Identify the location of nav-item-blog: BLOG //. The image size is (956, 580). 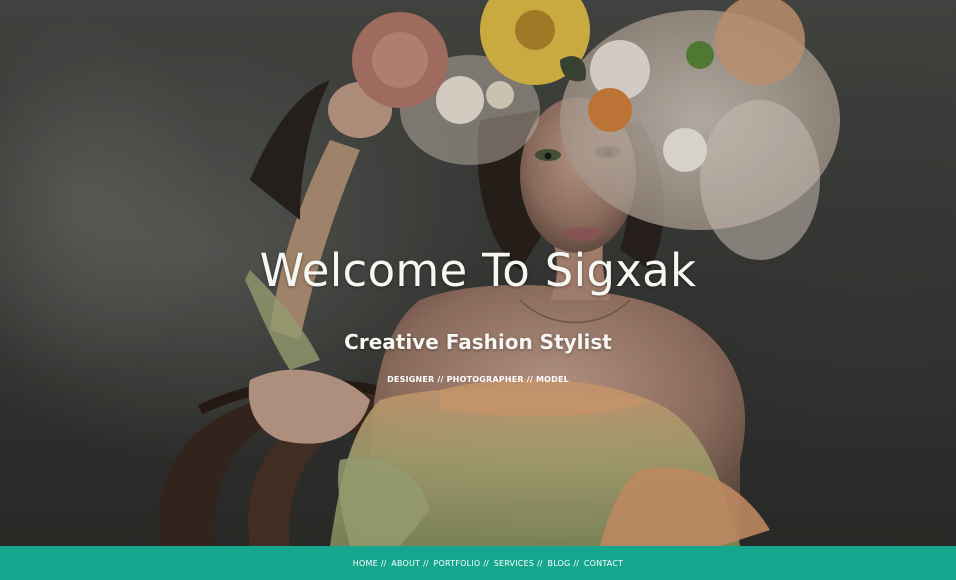
(566, 563).